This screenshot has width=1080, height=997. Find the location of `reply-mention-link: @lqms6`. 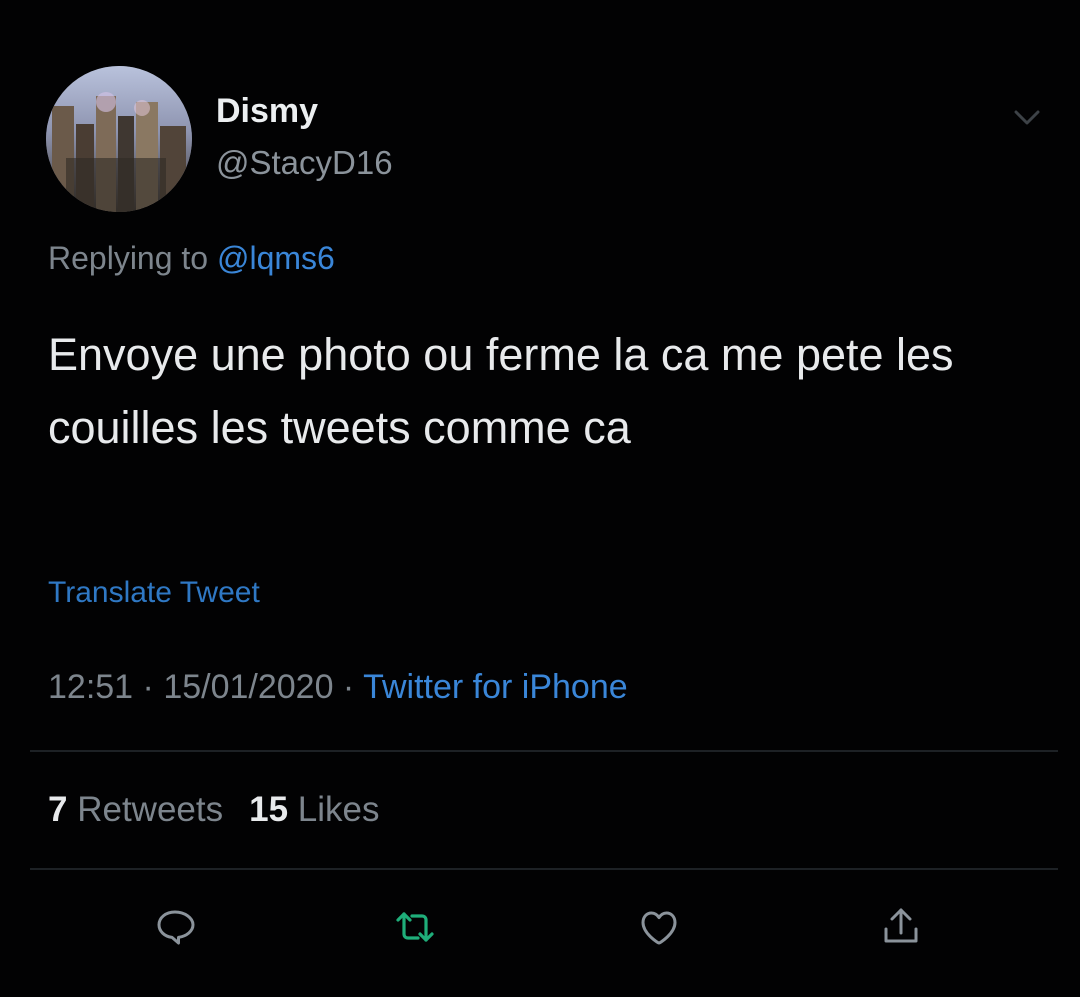

reply-mention-link: @lqms6 is located at coordinates (276, 258).